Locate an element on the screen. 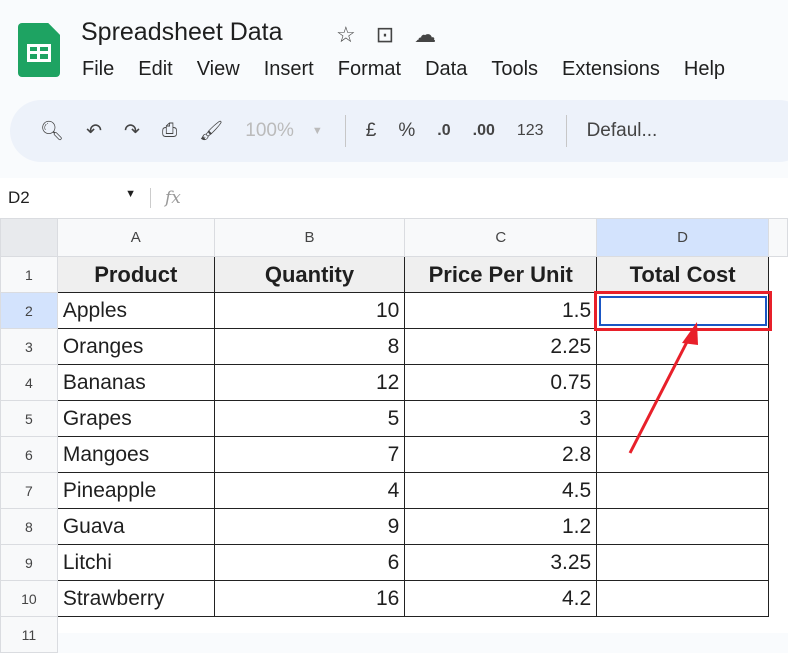 The height and width of the screenshot is (653, 788). name-box: D2 ▼ is located at coordinates (75, 198).